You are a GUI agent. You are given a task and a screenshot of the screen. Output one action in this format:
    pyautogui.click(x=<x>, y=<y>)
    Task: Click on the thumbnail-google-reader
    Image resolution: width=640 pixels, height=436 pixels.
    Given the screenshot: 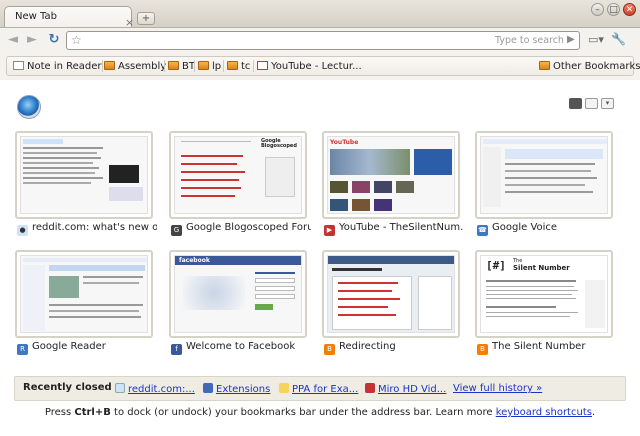 What is the action you would take?
    pyautogui.click(x=84, y=294)
    